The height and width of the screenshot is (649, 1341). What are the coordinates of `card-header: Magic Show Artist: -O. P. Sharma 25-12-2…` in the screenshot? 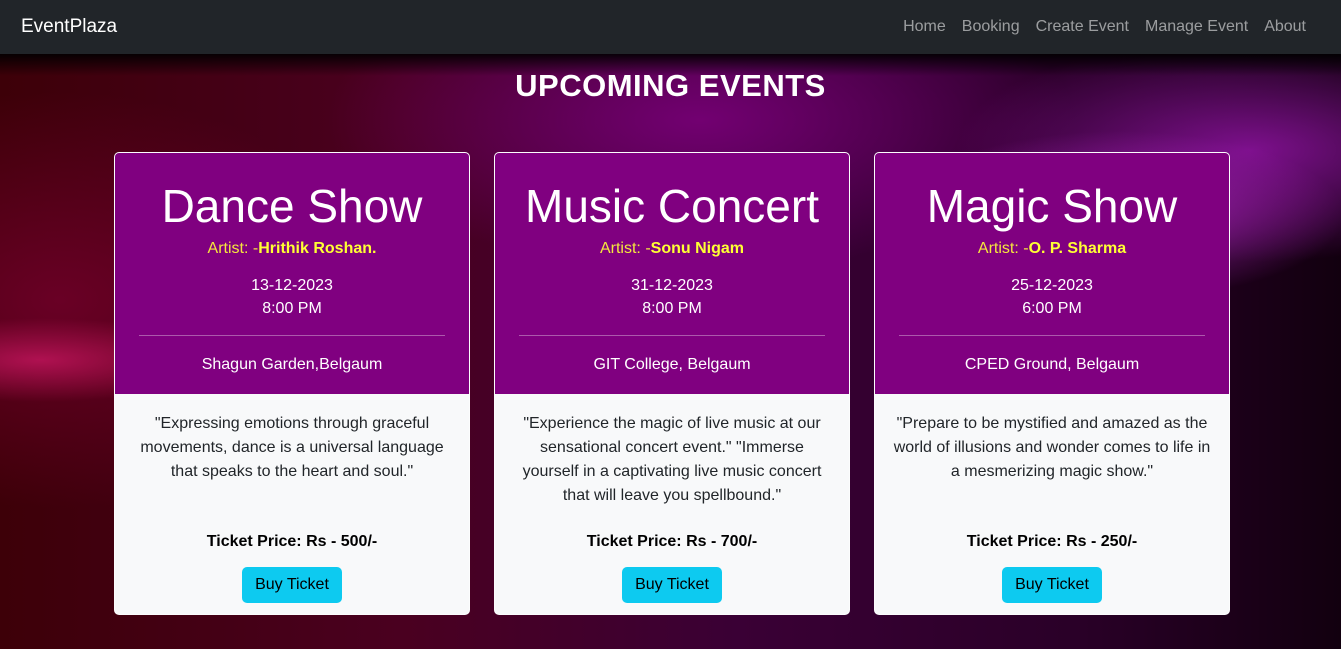 It's located at (1052, 273).